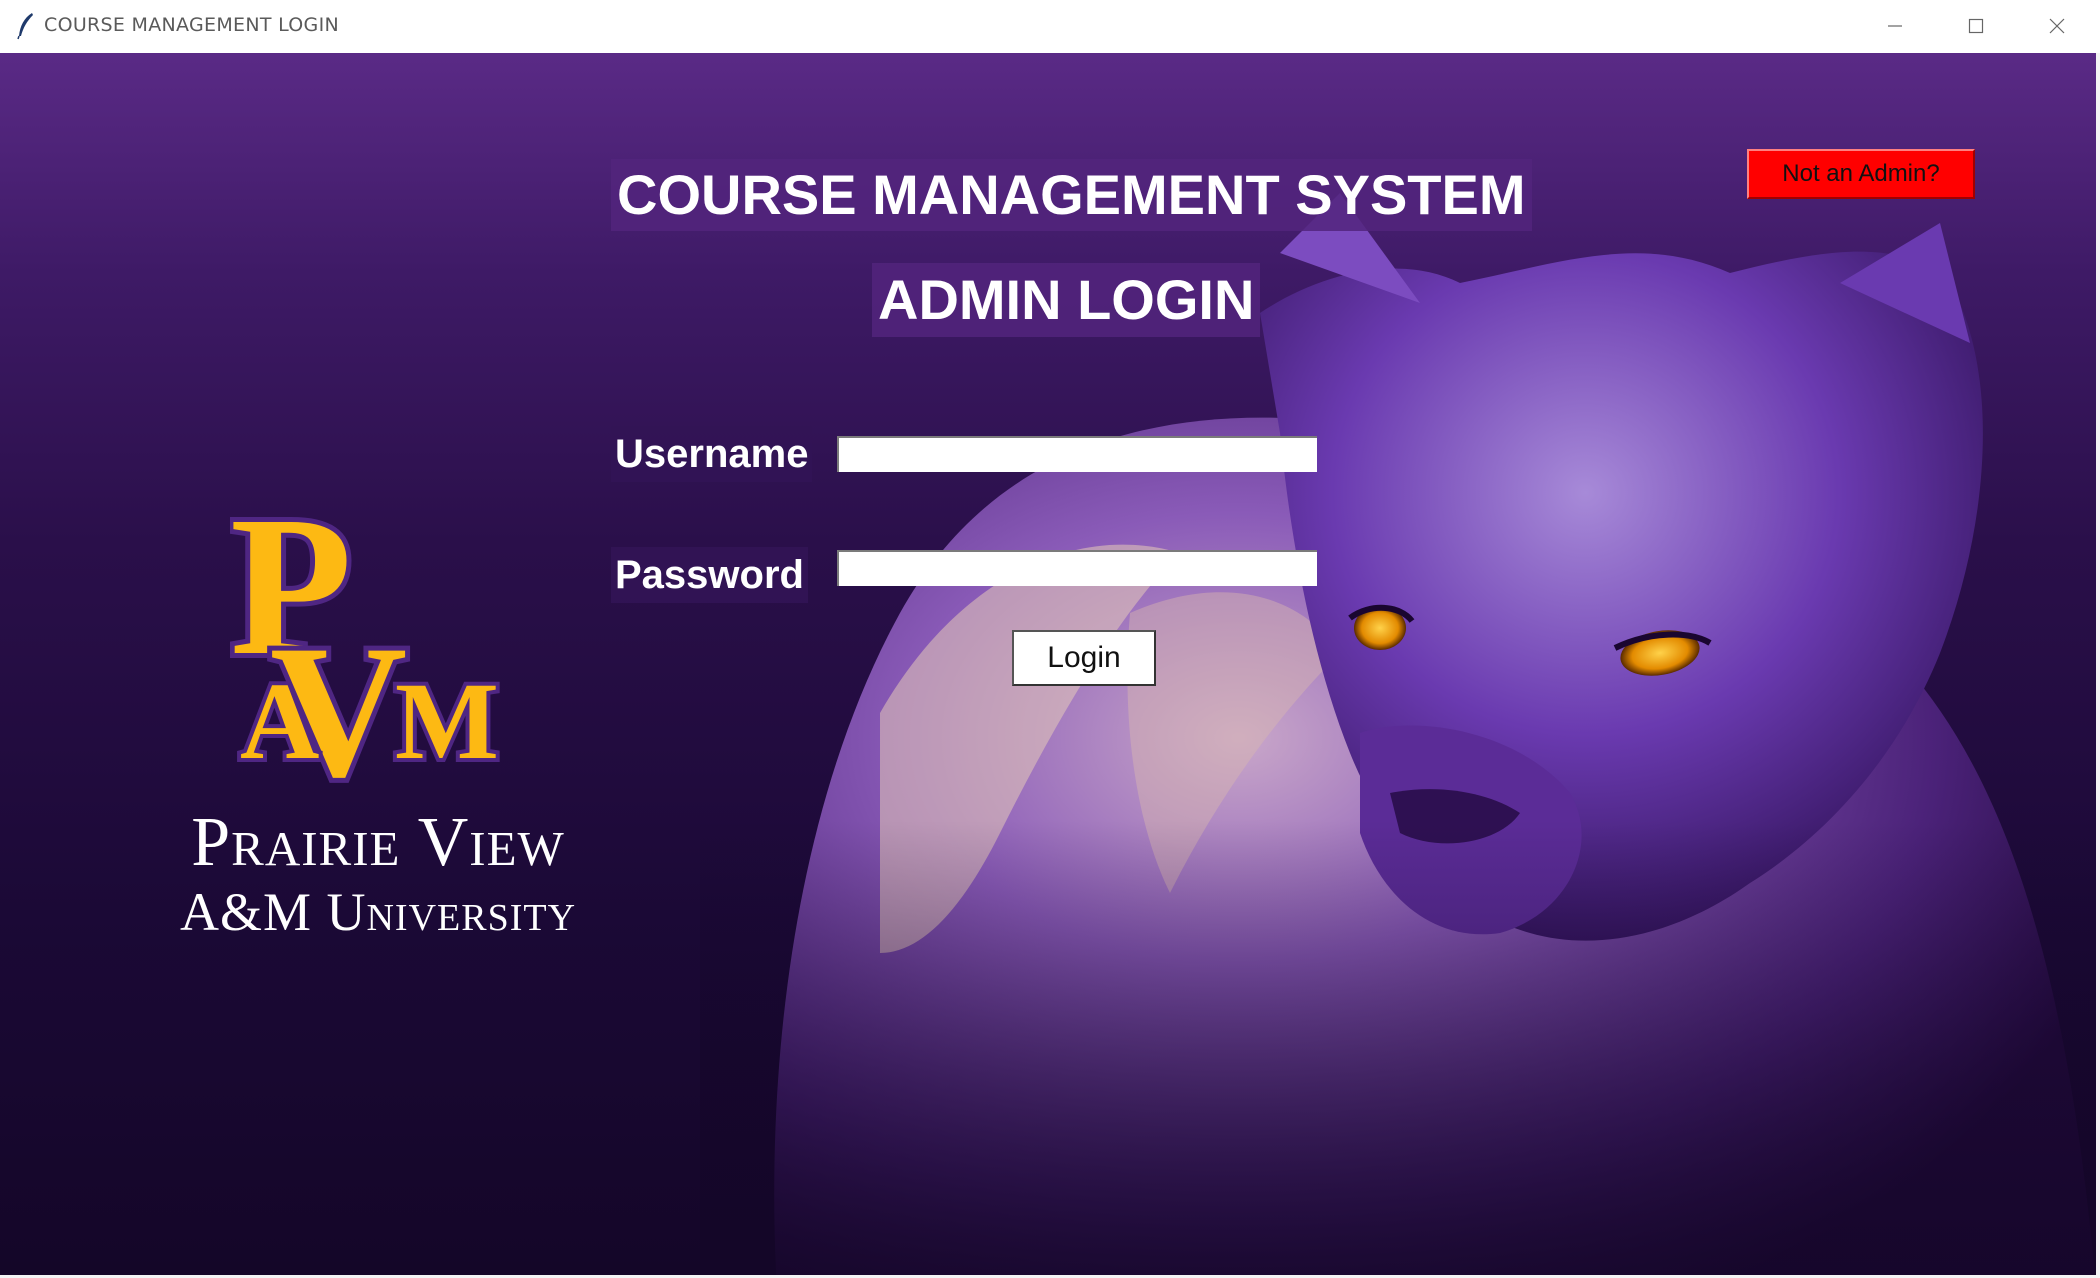 This screenshot has height=1278, width=2100. I want to click on feather-icon, so click(25, 26).